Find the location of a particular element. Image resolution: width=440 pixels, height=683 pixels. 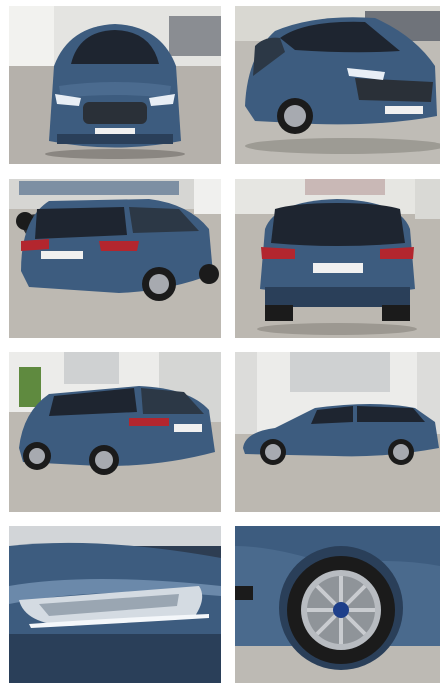

photo-rear-side-view is located at coordinates (115, 432).